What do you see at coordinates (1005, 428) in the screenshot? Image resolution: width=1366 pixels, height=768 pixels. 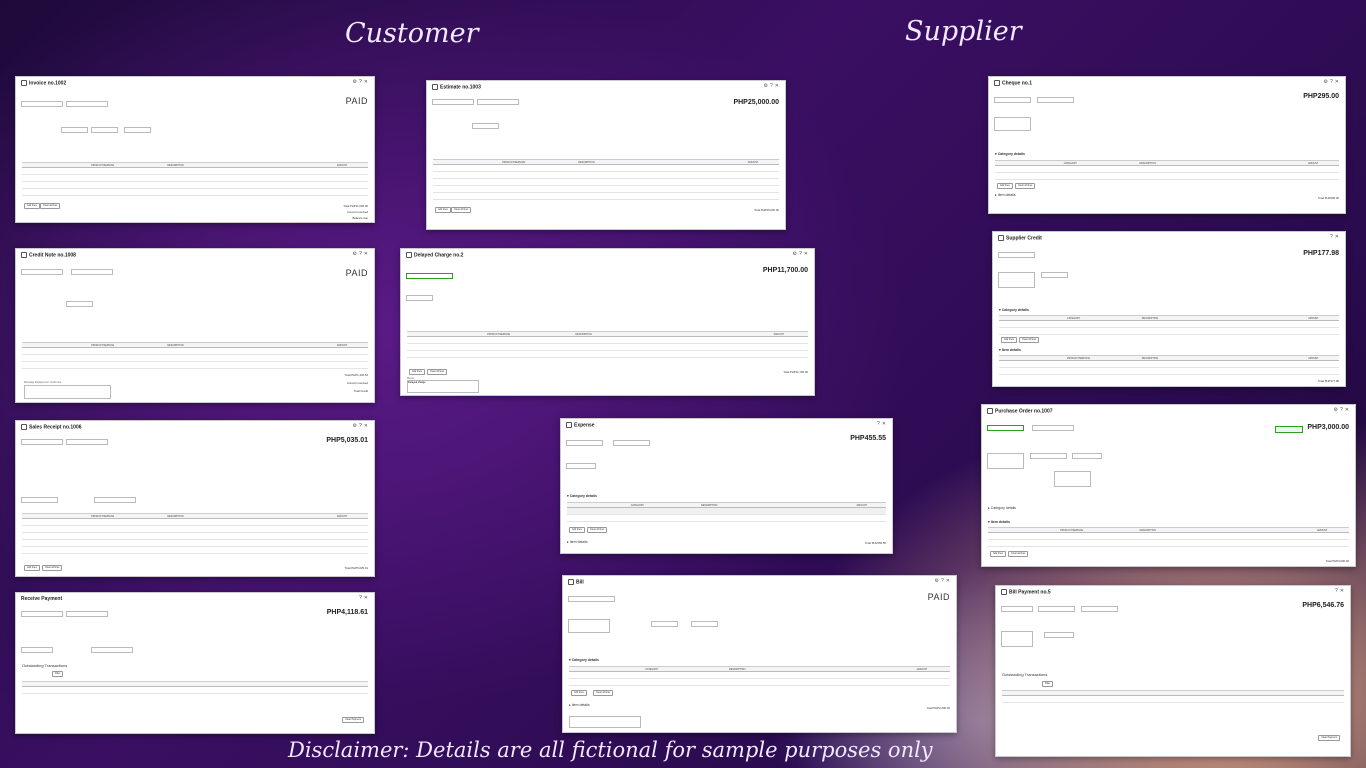 I see `supplier-select` at bounding box center [1005, 428].